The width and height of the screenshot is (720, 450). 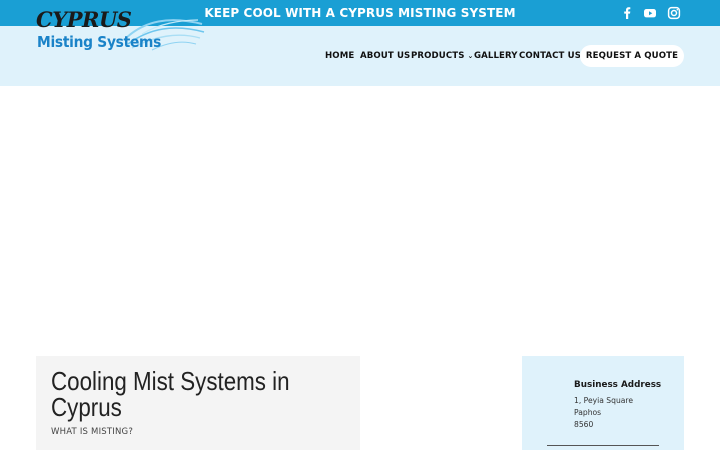 What do you see at coordinates (438, 56) in the screenshot?
I see `nav-products-label: PRODUCTS` at bounding box center [438, 56].